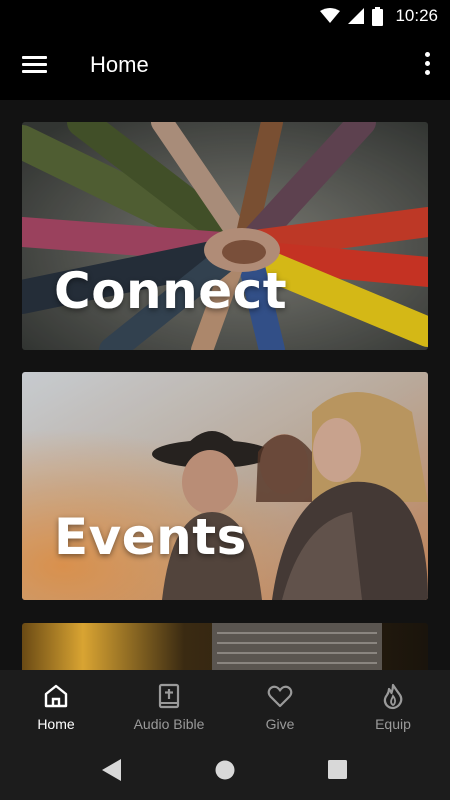 This screenshot has height=800, width=450. I want to click on bottom-navigation: Home Audio Bible Give Equip, so click(225, 708).